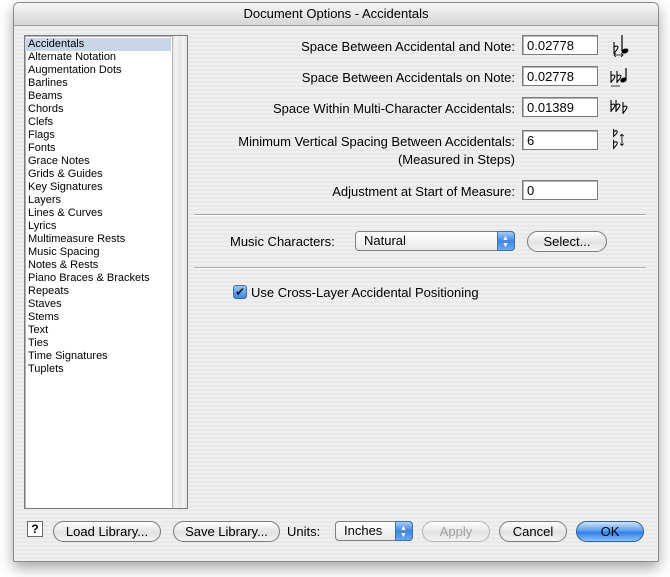 This screenshot has width=670, height=577. What do you see at coordinates (619, 139) in the screenshot?
I see `vertical-spacing-icon` at bounding box center [619, 139].